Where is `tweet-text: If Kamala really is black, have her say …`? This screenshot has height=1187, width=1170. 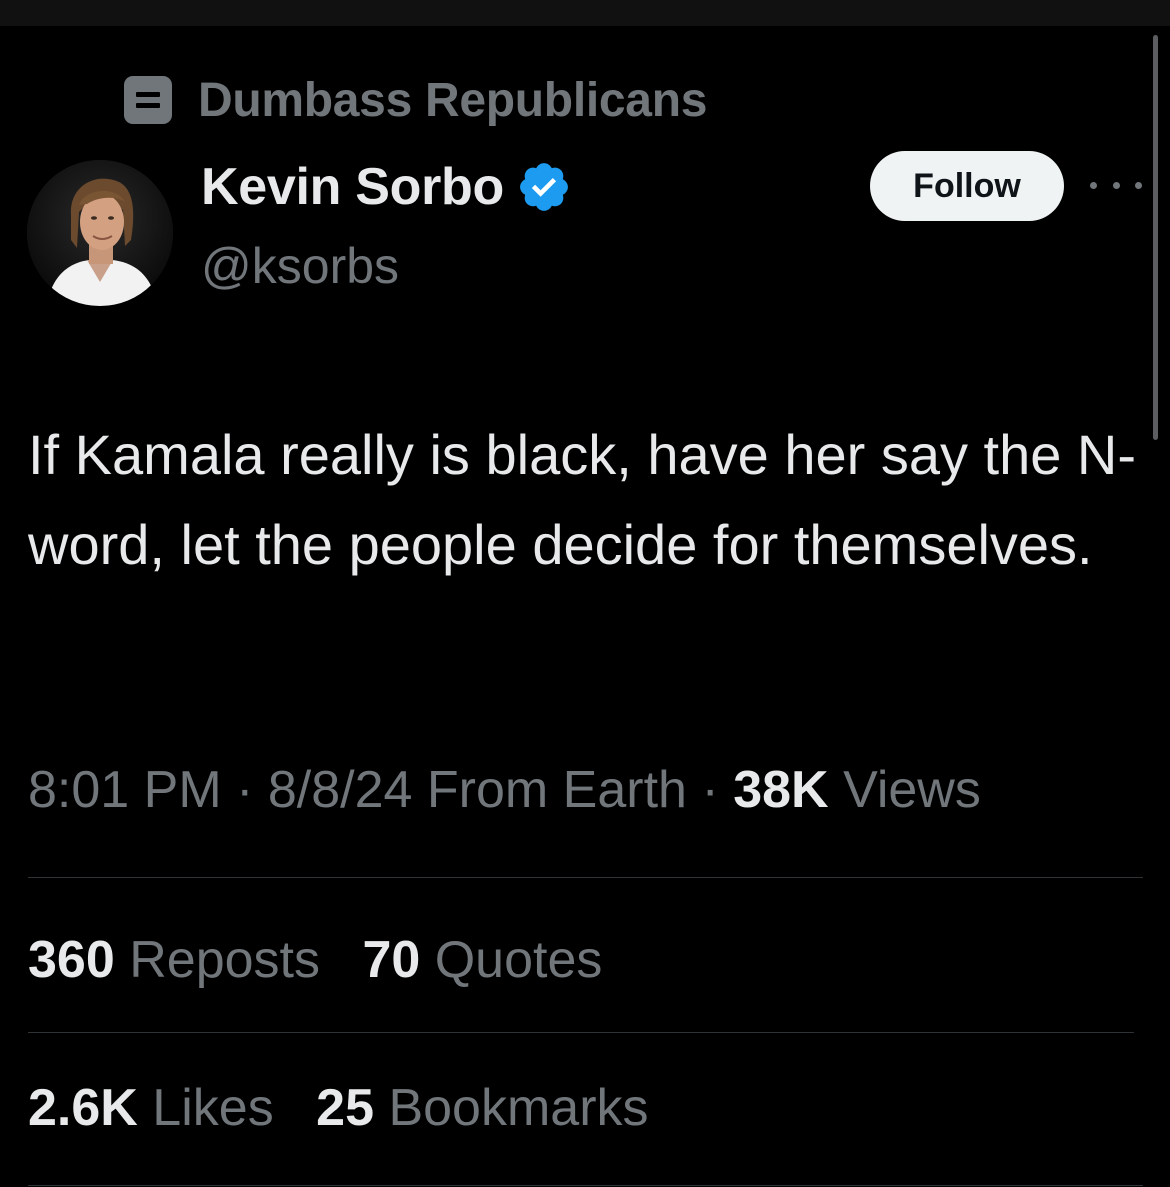 tweet-text: If Kamala really is black, have her say … is located at coordinates (582, 499).